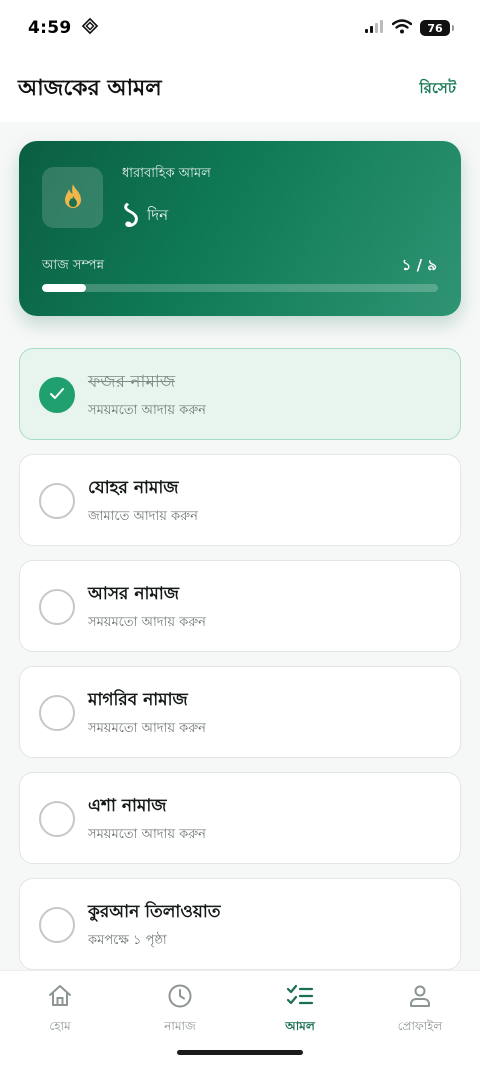 The width and height of the screenshot is (480, 1066). I want to click on focus-mode-icon, so click(90, 28).